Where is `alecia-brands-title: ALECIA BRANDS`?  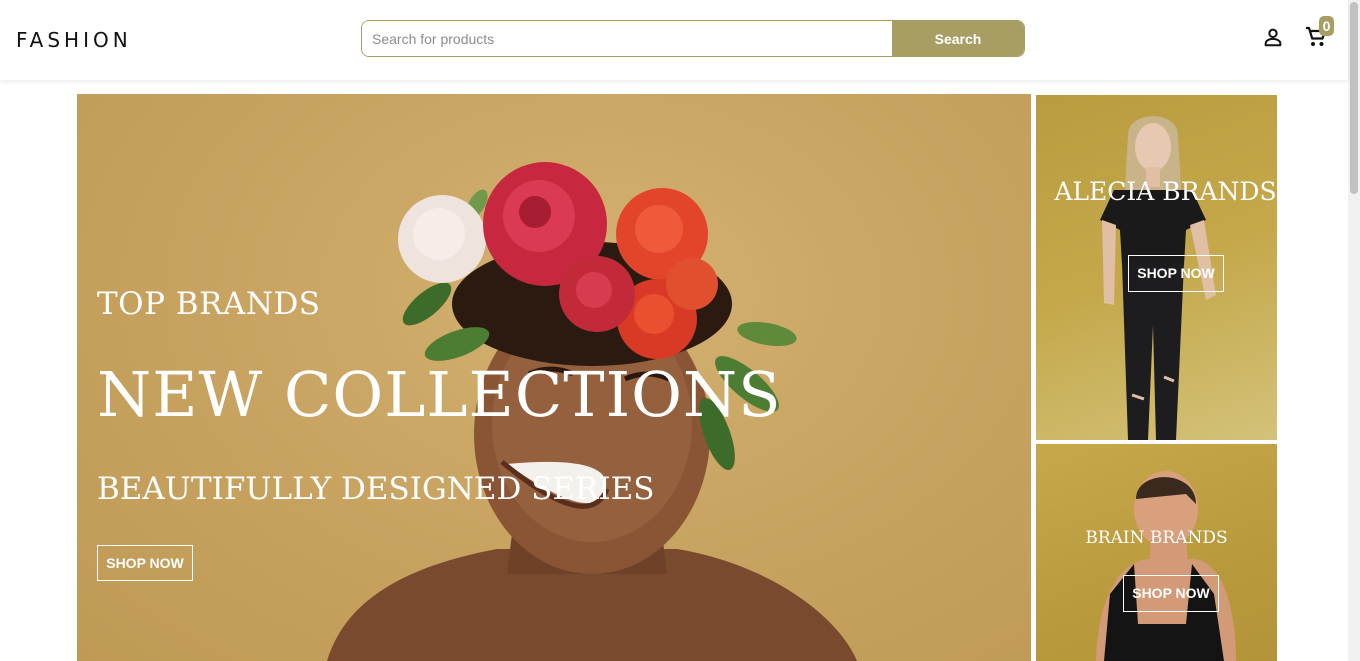 alecia-brands-title: ALECIA BRANDS is located at coordinates (1165, 191).